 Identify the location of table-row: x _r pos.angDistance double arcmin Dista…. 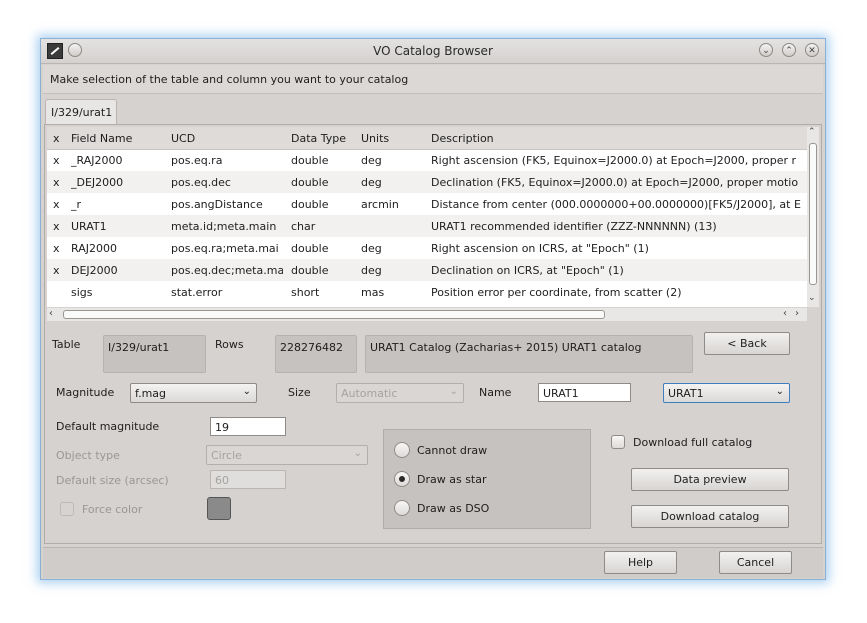
(427, 204).